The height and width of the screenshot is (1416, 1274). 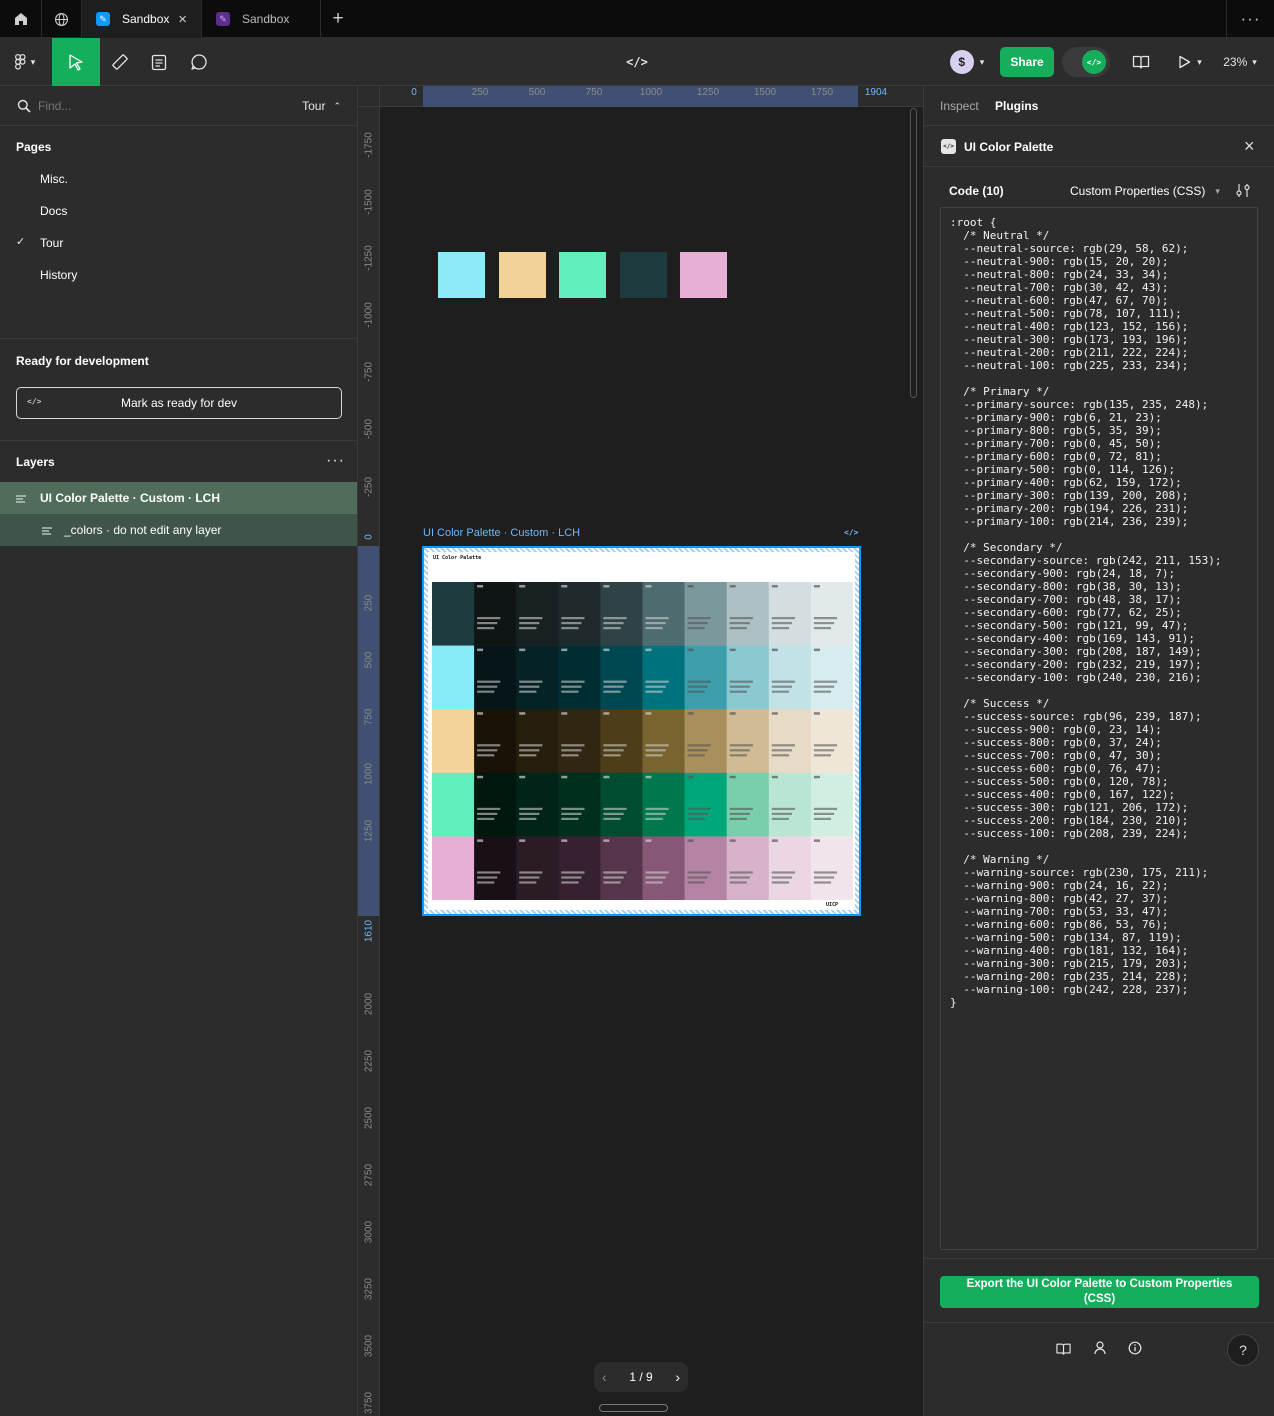 I want to click on dev-mode-toggle: </>, so click(x=1086, y=62).